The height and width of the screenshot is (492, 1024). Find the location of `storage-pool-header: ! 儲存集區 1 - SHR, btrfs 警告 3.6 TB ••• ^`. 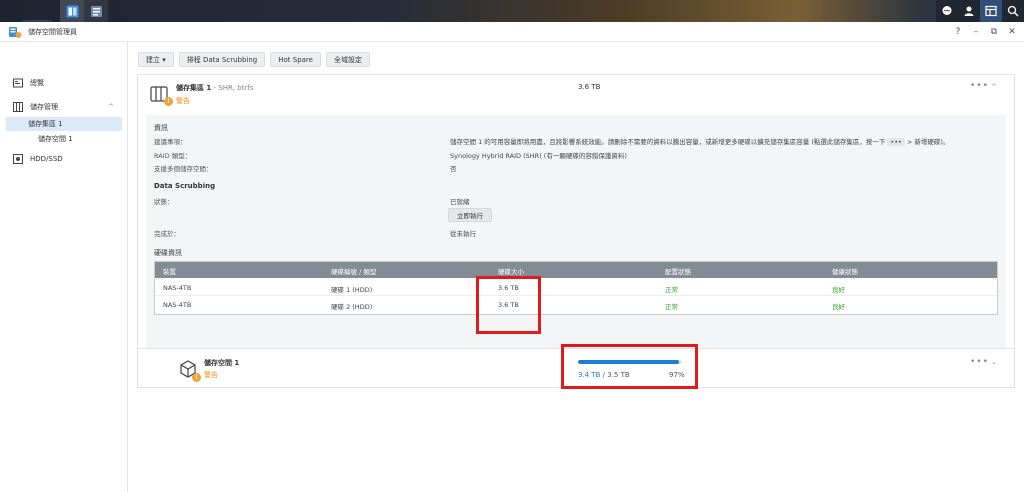

storage-pool-header: ! 儲存集區 1 - SHR, btrfs 警告 3.6 TB ••• ^ is located at coordinates (576, 93).